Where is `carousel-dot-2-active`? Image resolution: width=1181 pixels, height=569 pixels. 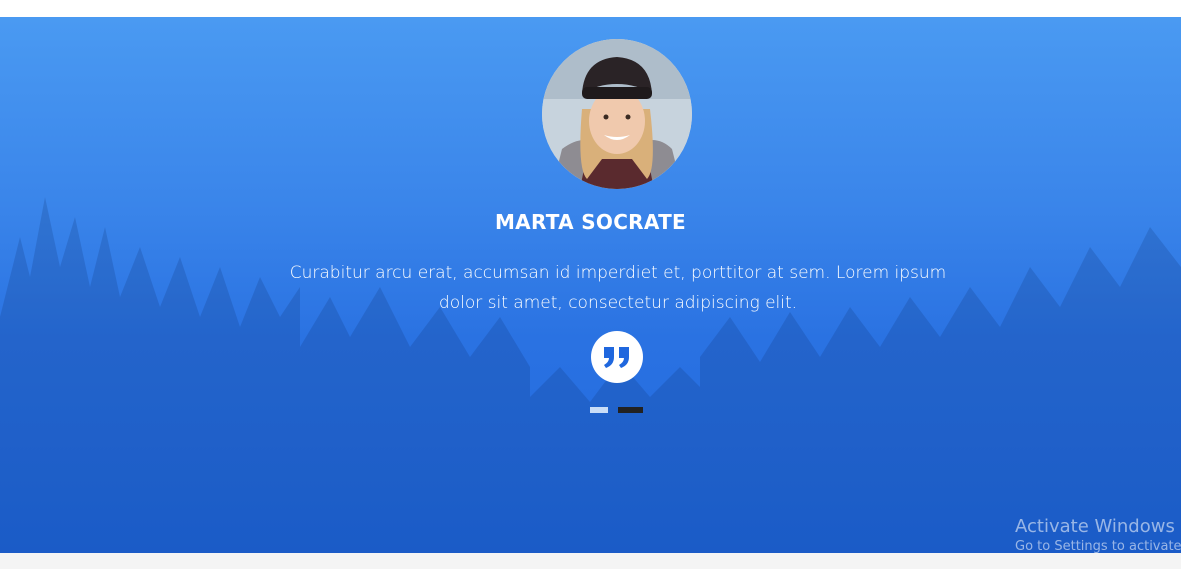
carousel-dot-2-active is located at coordinates (630, 410).